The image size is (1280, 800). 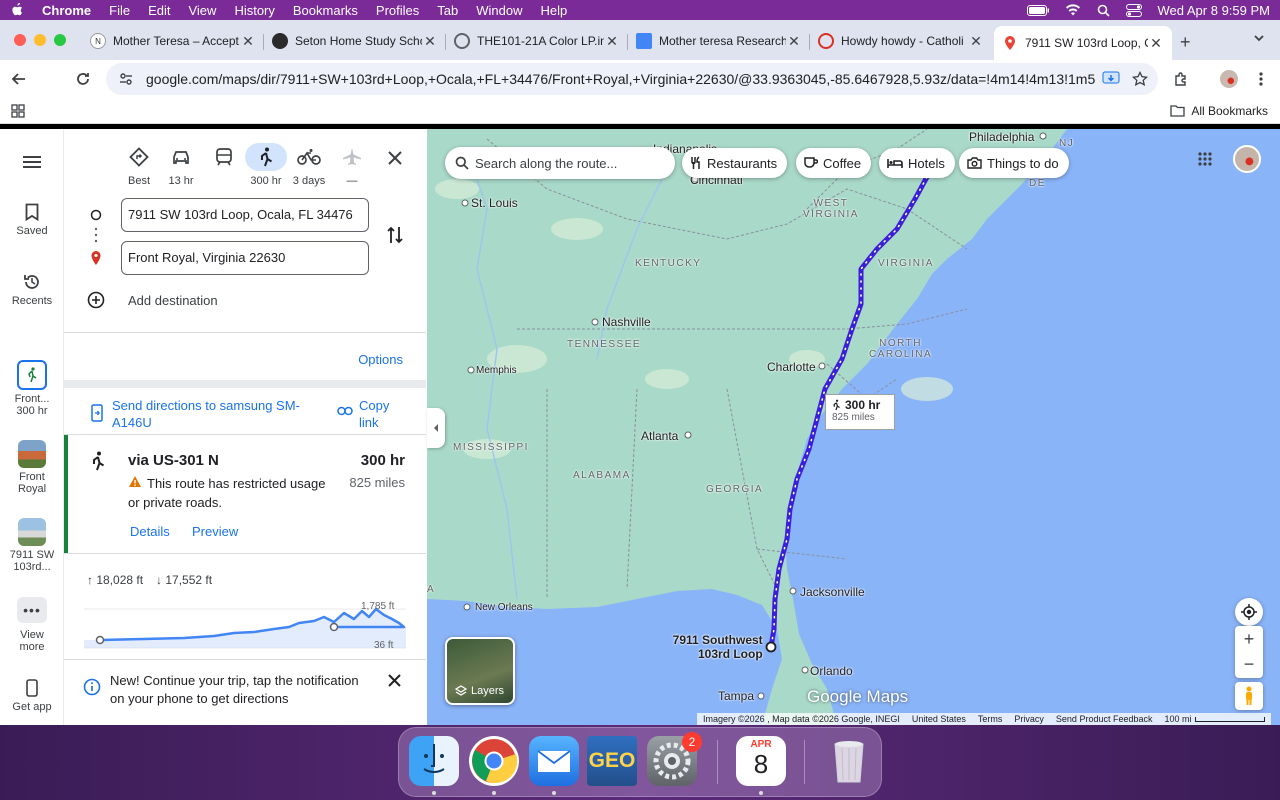 I want to click on options-button: Options, so click(x=380, y=359).